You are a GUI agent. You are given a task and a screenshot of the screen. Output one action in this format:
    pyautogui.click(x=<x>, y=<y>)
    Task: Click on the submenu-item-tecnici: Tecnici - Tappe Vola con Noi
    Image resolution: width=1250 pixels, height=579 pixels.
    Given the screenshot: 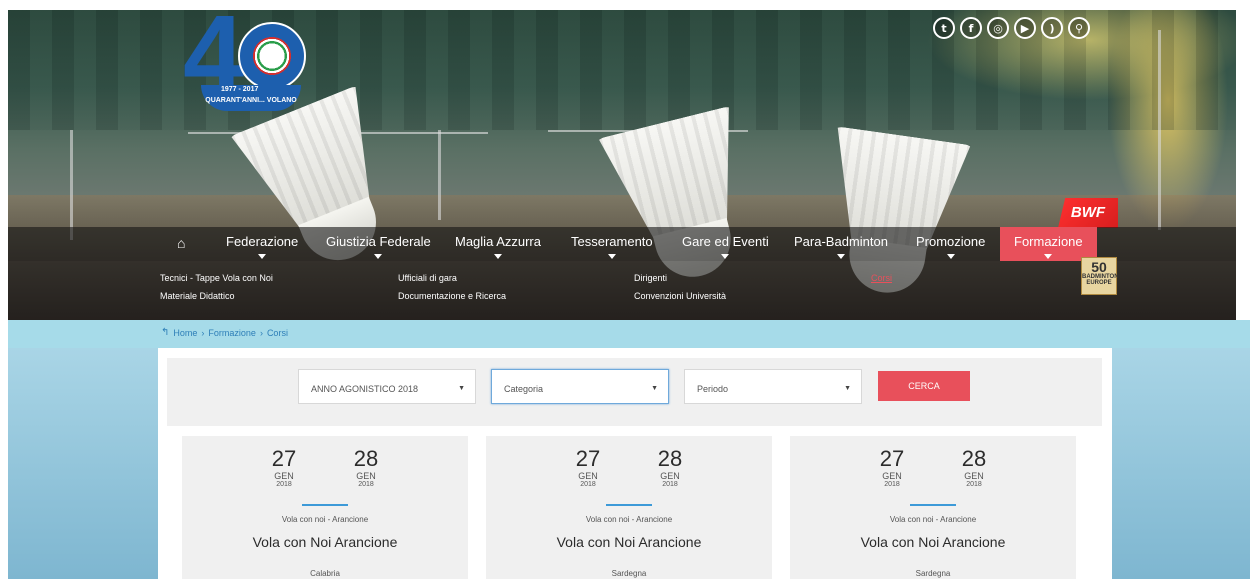 What is the action you would take?
    pyautogui.click(x=216, y=278)
    